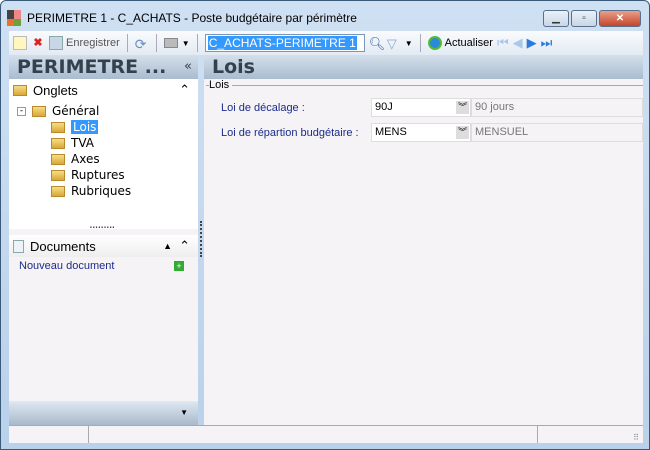 Image resolution: width=650 pixels, height=450 pixels. What do you see at coordinates (142, 44) in the screenshot?
I see `sync-icon: ⟳` at bounding box center [142, 44].